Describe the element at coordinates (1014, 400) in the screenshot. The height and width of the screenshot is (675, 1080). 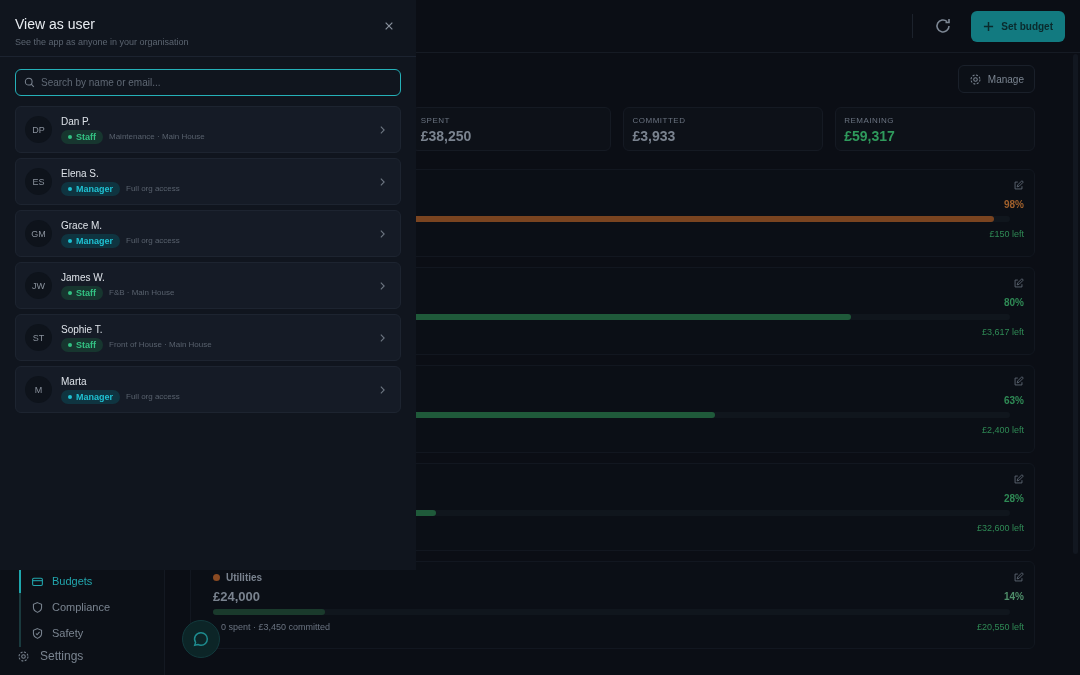
I see `percent-label: 63%` at that location.